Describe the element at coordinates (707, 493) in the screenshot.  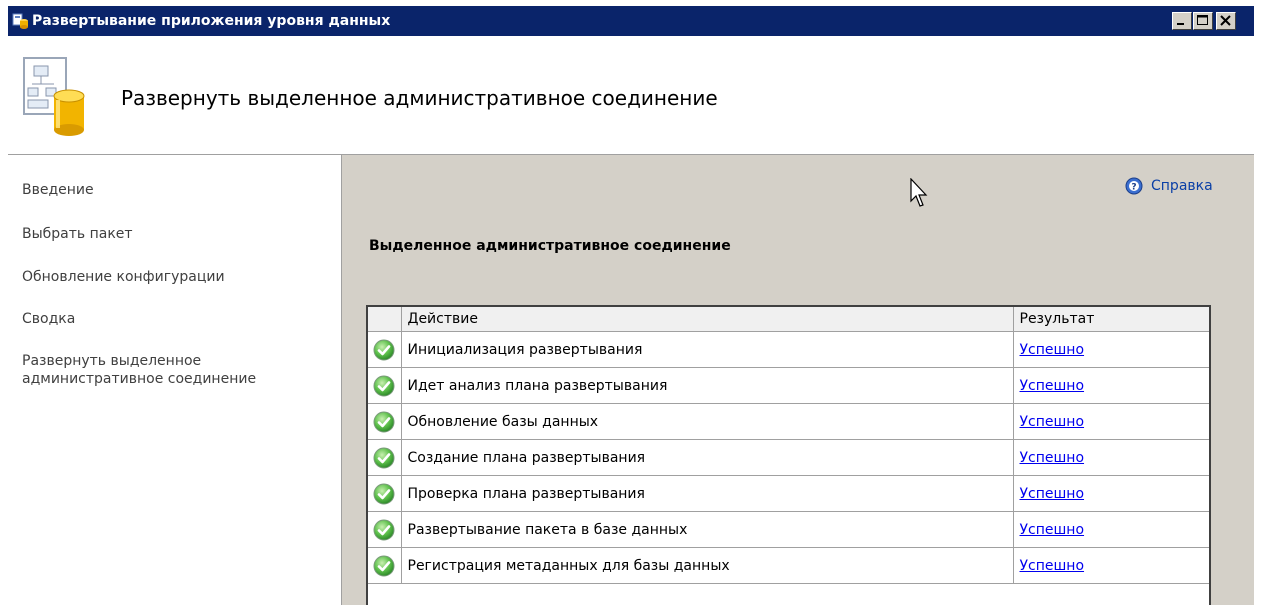
I see `action-cell: Проверка плана развертывания` at that location.